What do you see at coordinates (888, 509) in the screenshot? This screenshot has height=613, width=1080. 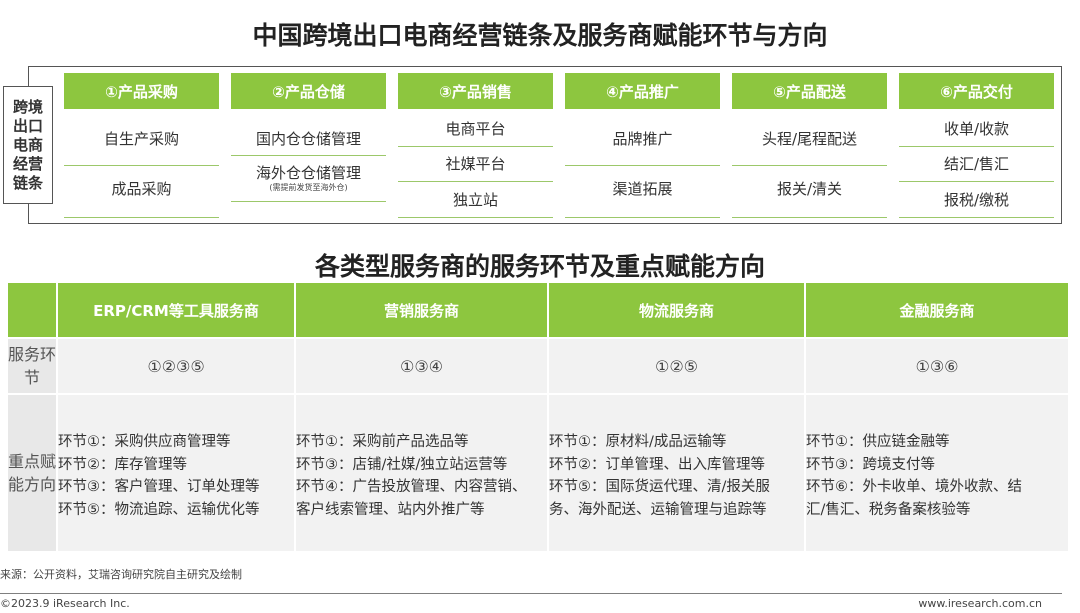 I see `direction-line: 汇/售汇、税务备案核验等` at bounding box center [888, 509].